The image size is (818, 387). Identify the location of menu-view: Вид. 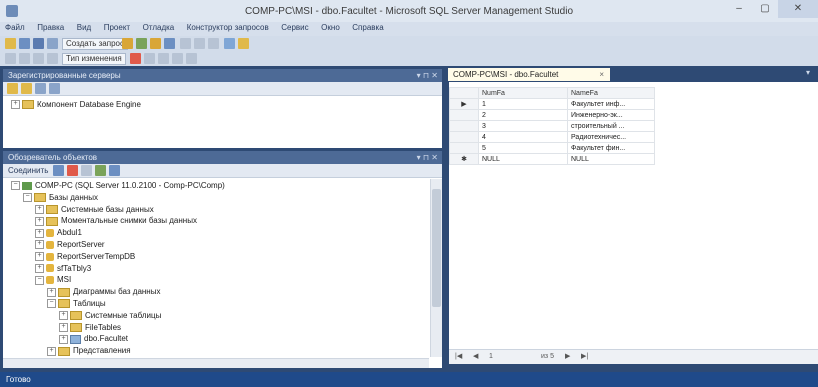
(84, 27).